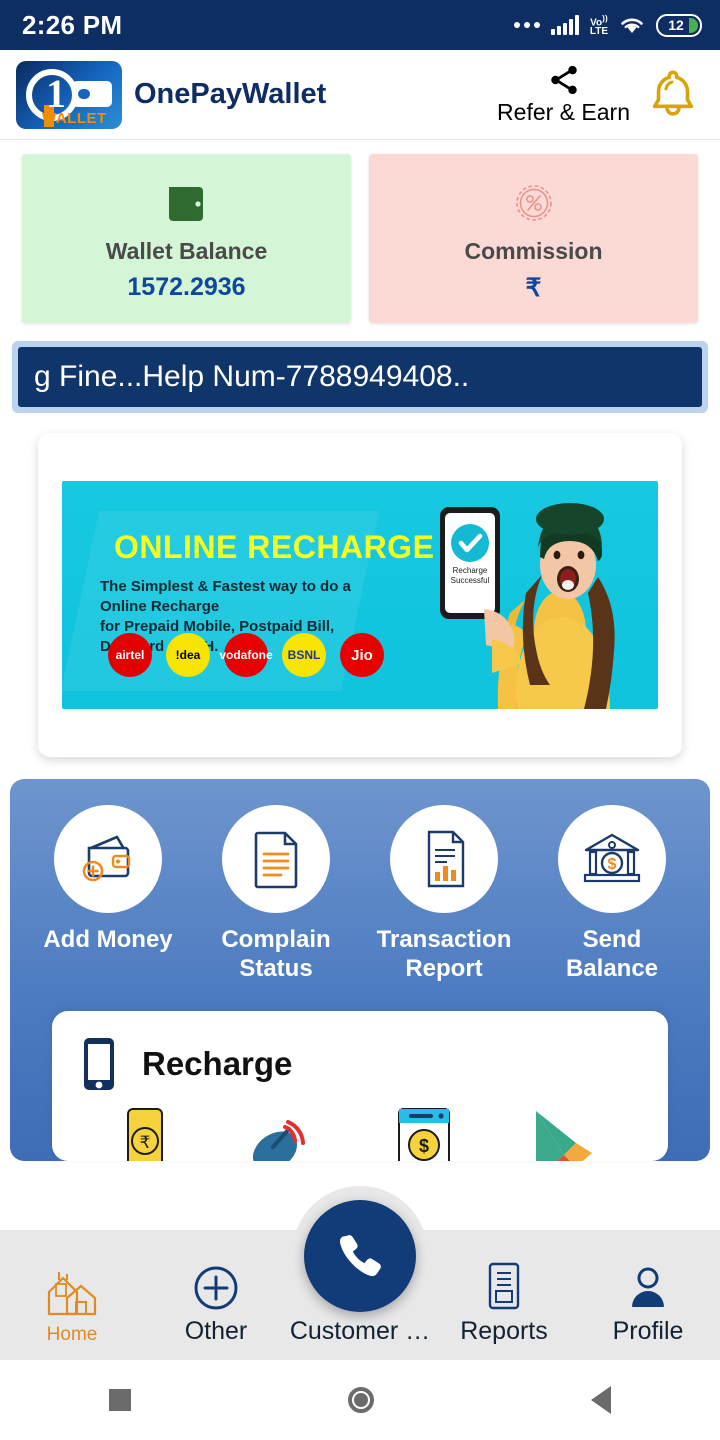 This screenshot has width=720, height=1440. I want to click on announcement-ticker: g Fine...Help Num-7788949408.., so click(360, 377).